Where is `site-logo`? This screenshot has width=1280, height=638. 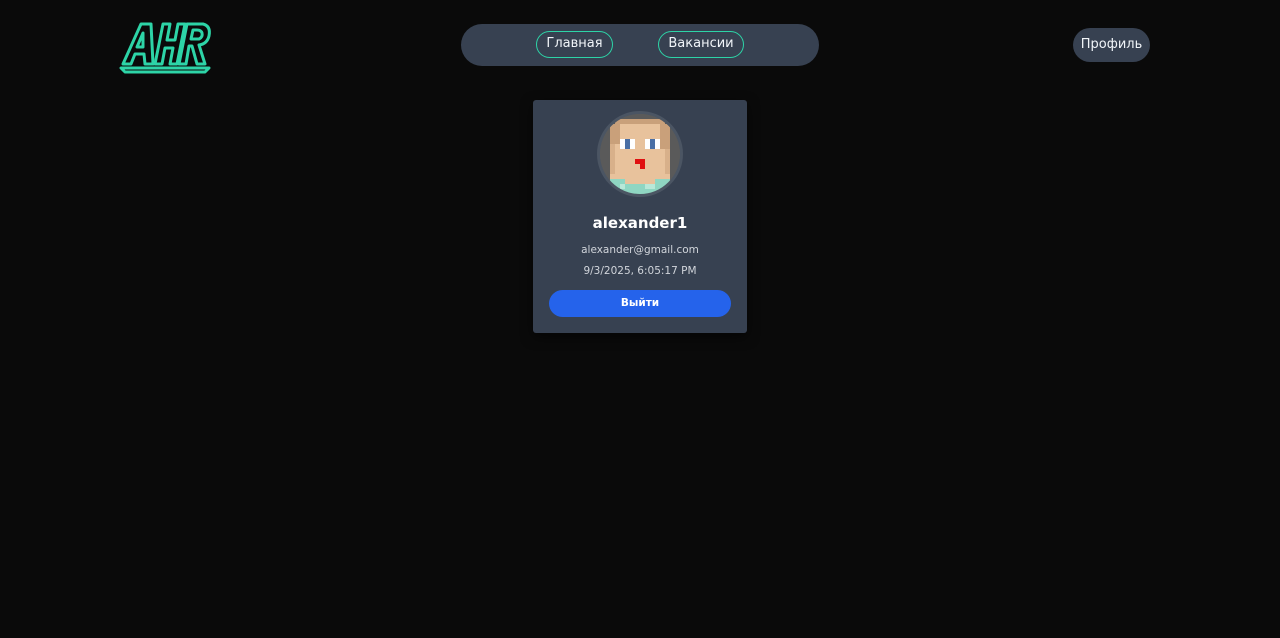 site-logo is located at coordinates (167, 46).